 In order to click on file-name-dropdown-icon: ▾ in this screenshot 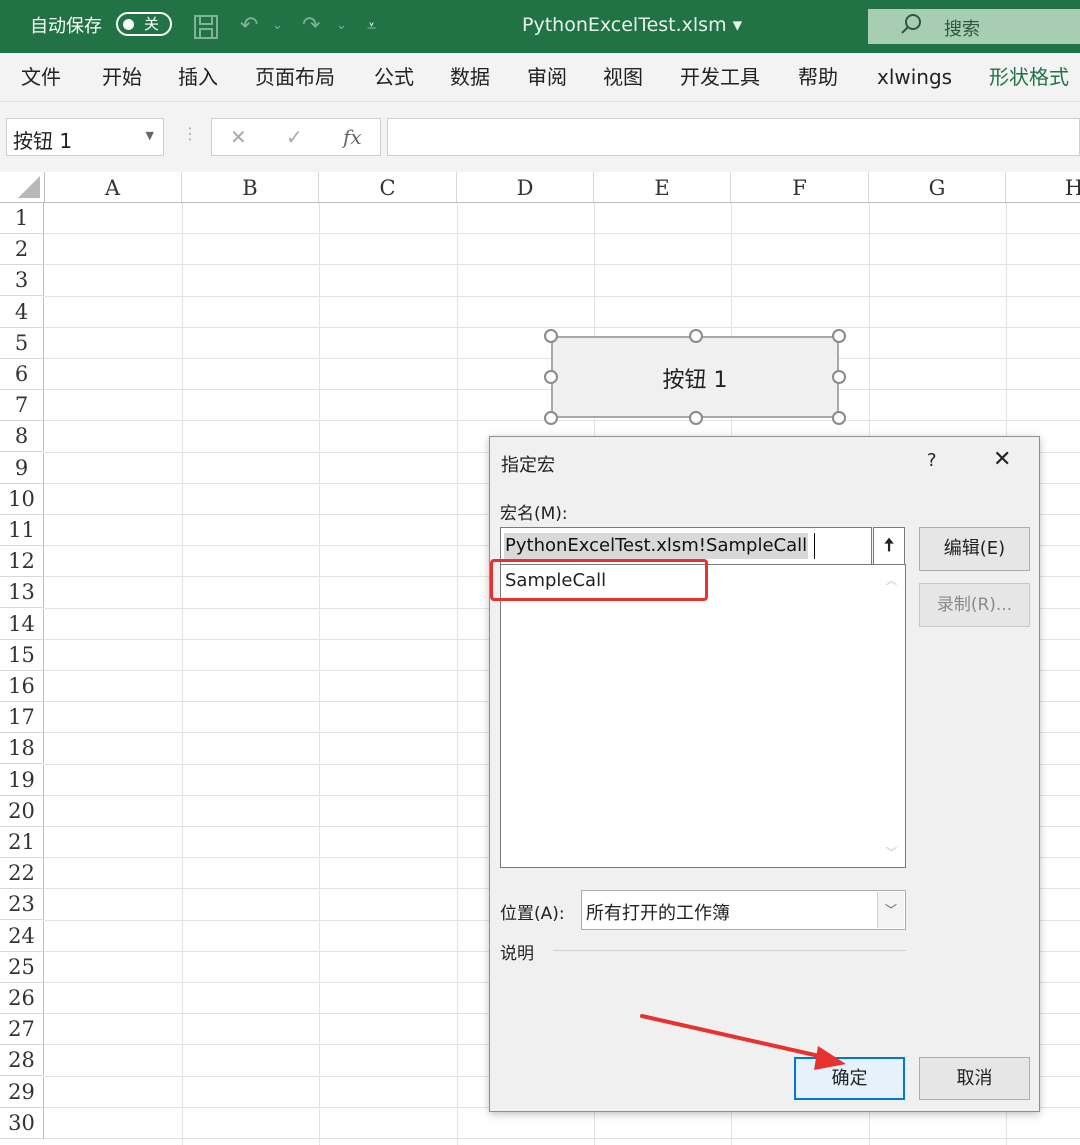, I will do `click(737, 25)`.